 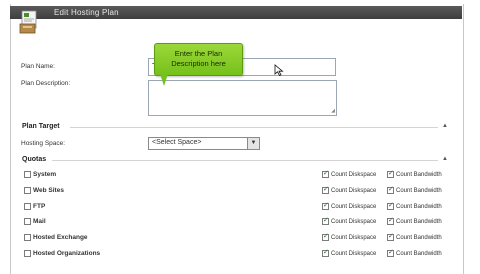 What do you see at coordinates (333, 111) in the screenshot?
I see `resize-grip-icon: ◢` at bounding box center [333, 111].